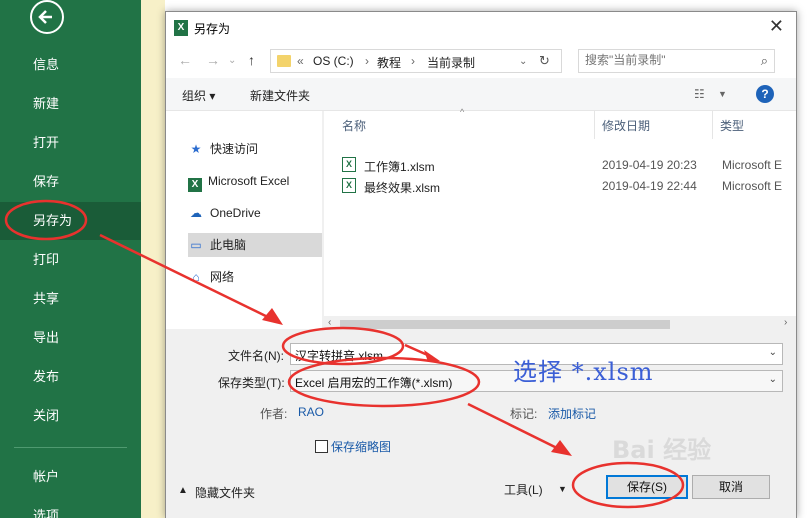  Describe the element at coordinates (451, 62) in the screenshot. I see `address-part-current: 当前录制` at that location.